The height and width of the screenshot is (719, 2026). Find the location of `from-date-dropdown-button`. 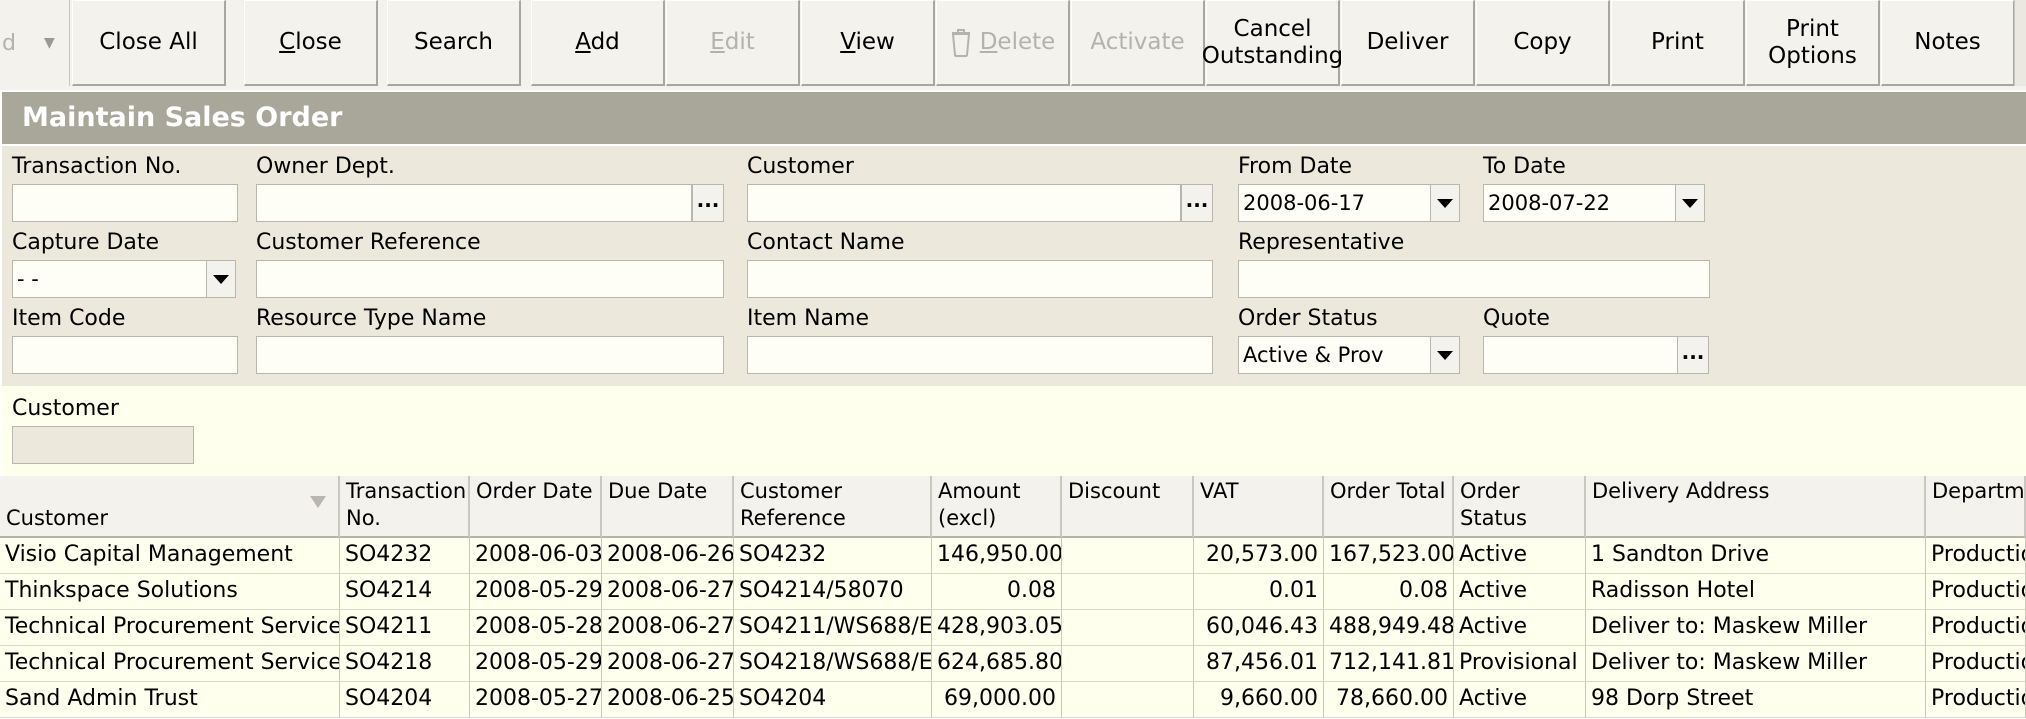

from-date-dropdown-button is located at coordinates (1445, 203).